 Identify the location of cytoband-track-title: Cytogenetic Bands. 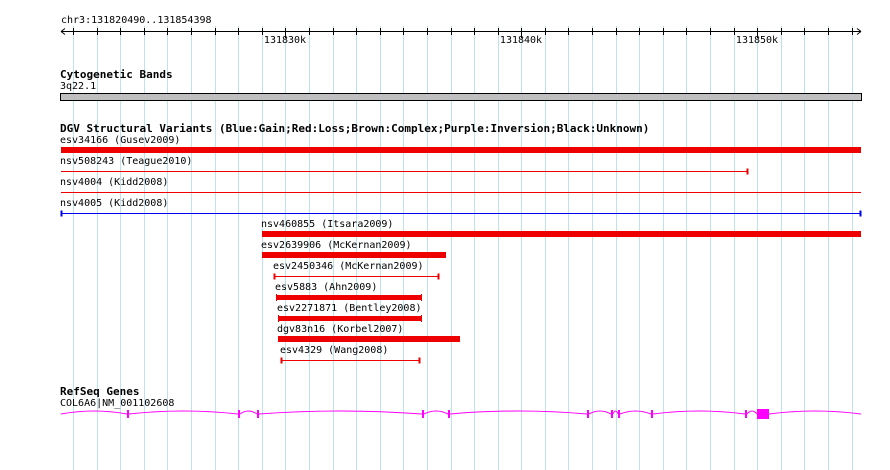
(116, 74).